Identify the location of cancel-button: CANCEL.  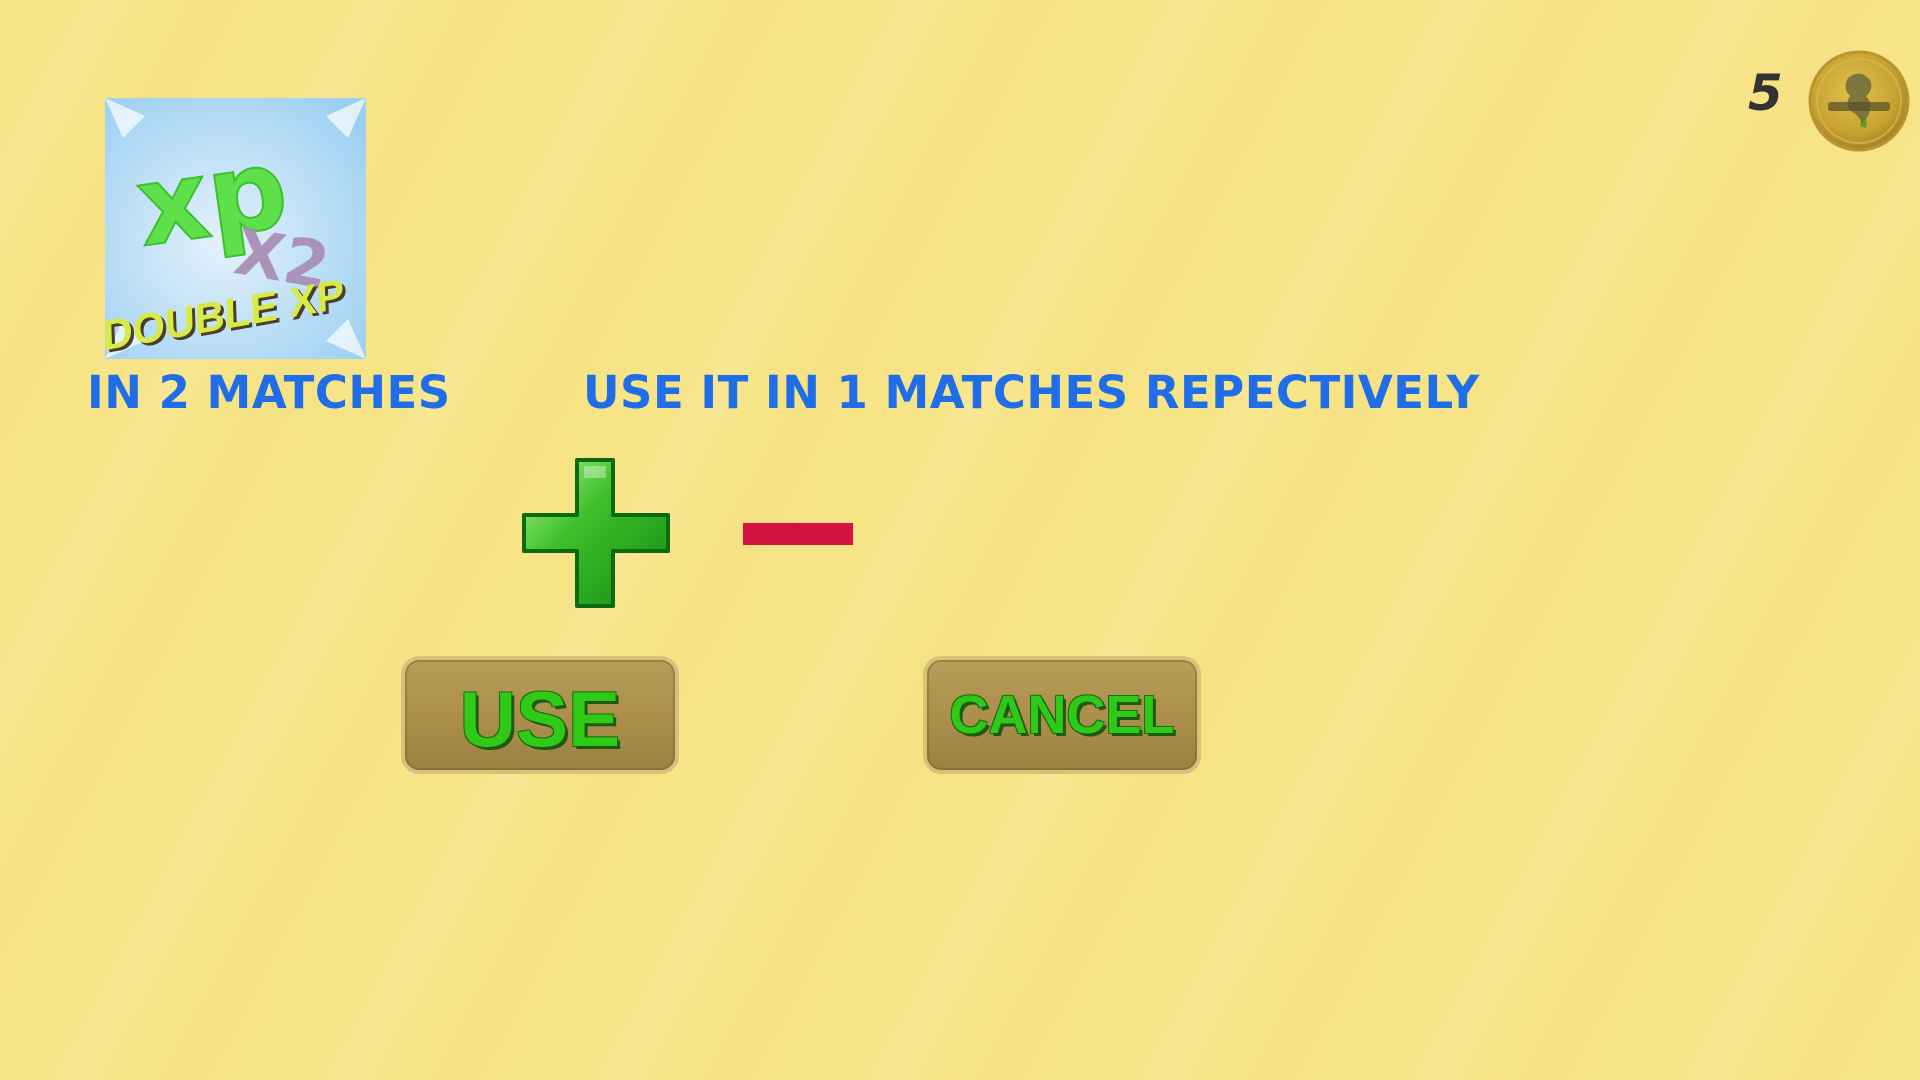
(1062, 715).